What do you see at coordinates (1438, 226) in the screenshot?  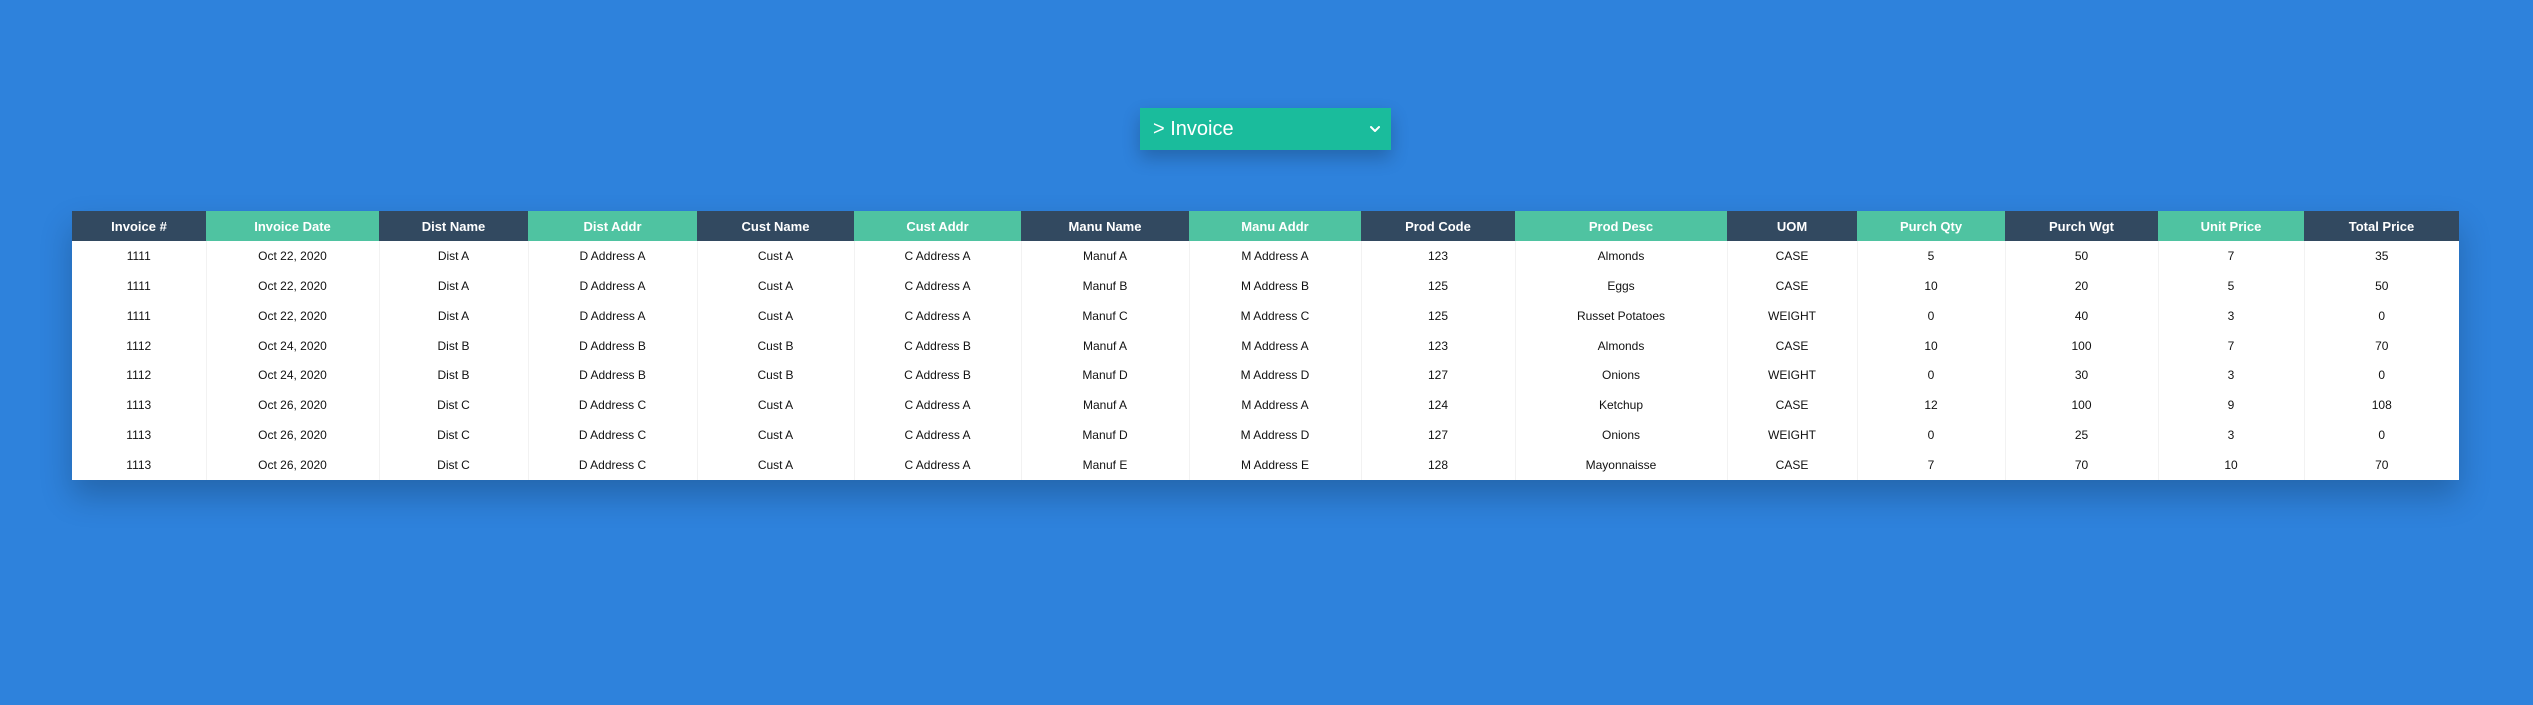 I see `column-header-prod-code: Prod Code` at bounding box center [1438, 226].